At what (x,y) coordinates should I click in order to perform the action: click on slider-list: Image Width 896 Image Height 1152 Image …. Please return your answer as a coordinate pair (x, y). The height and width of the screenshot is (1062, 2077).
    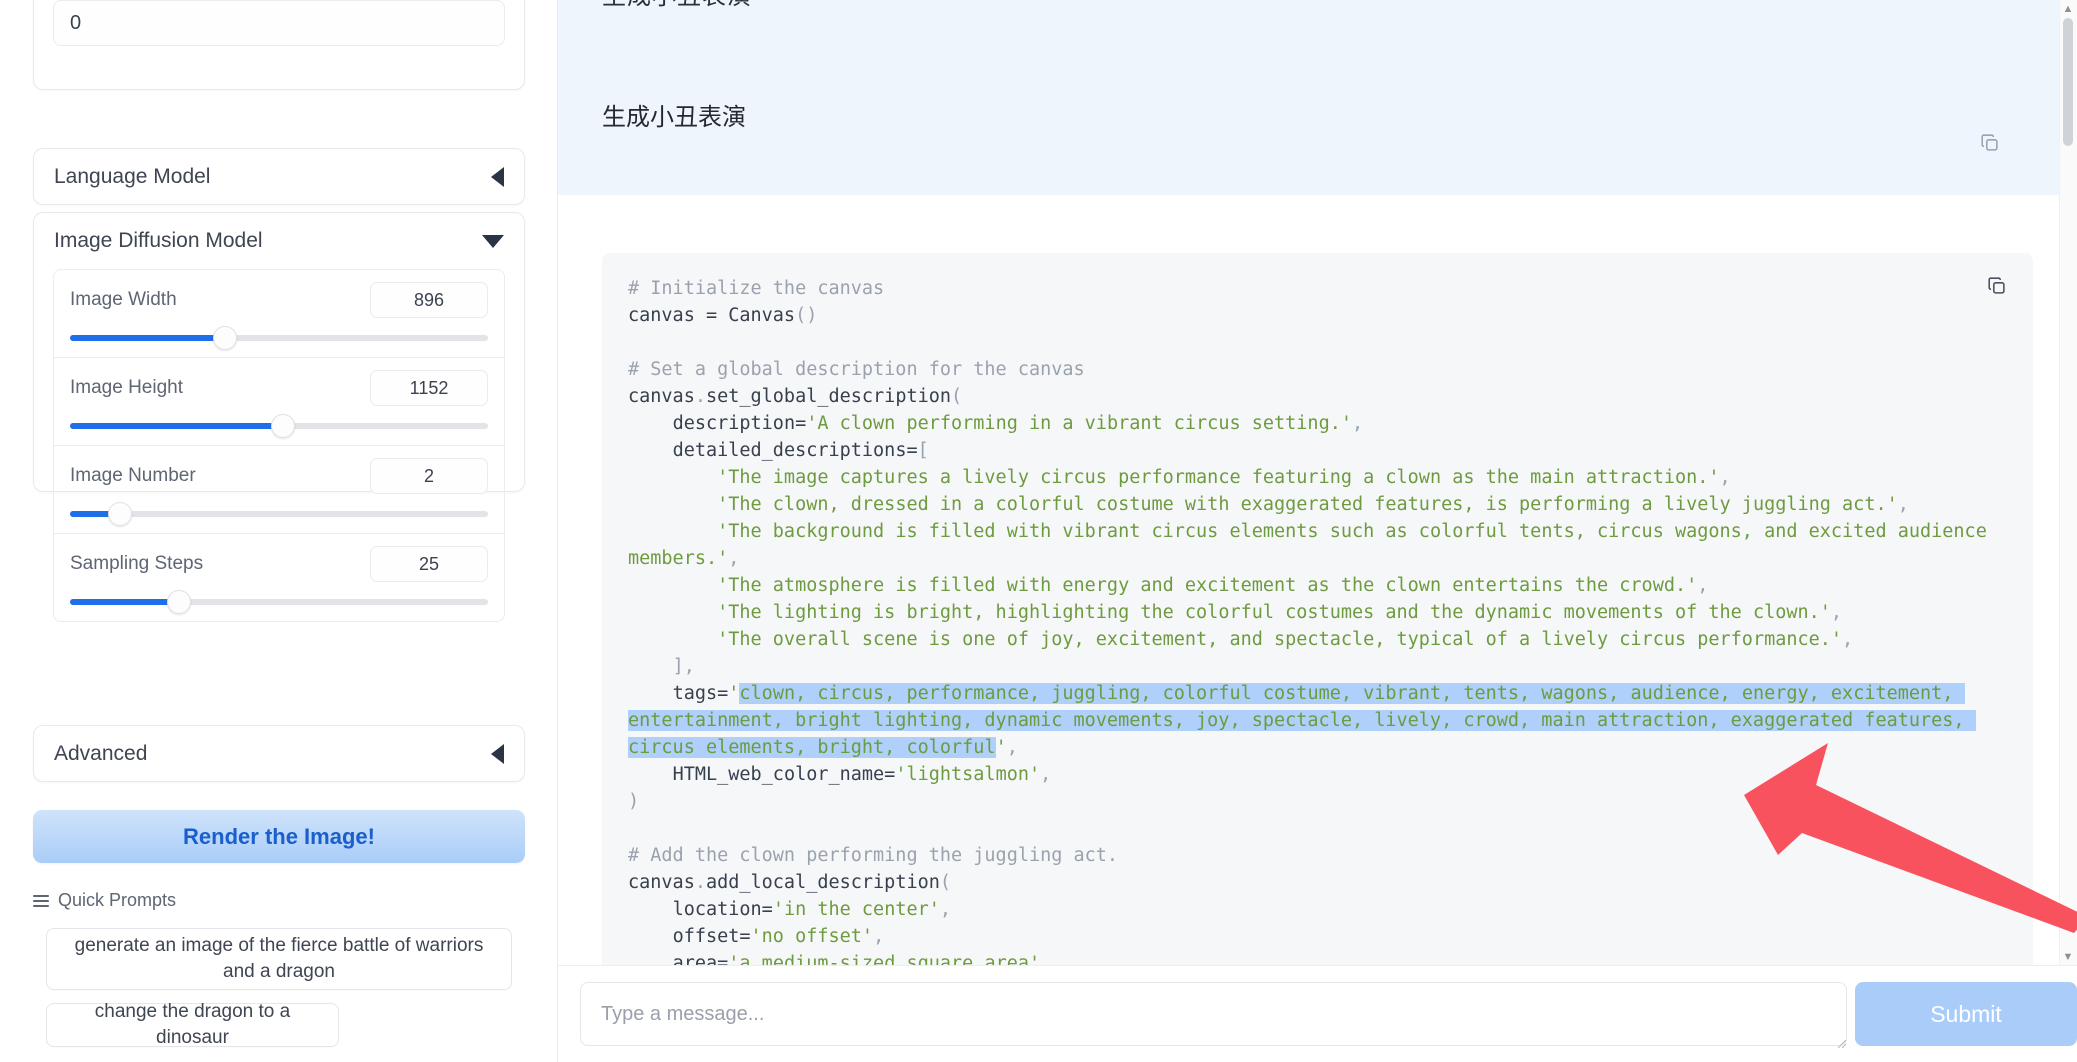
    Looking at the image, I should click on (279, 445).